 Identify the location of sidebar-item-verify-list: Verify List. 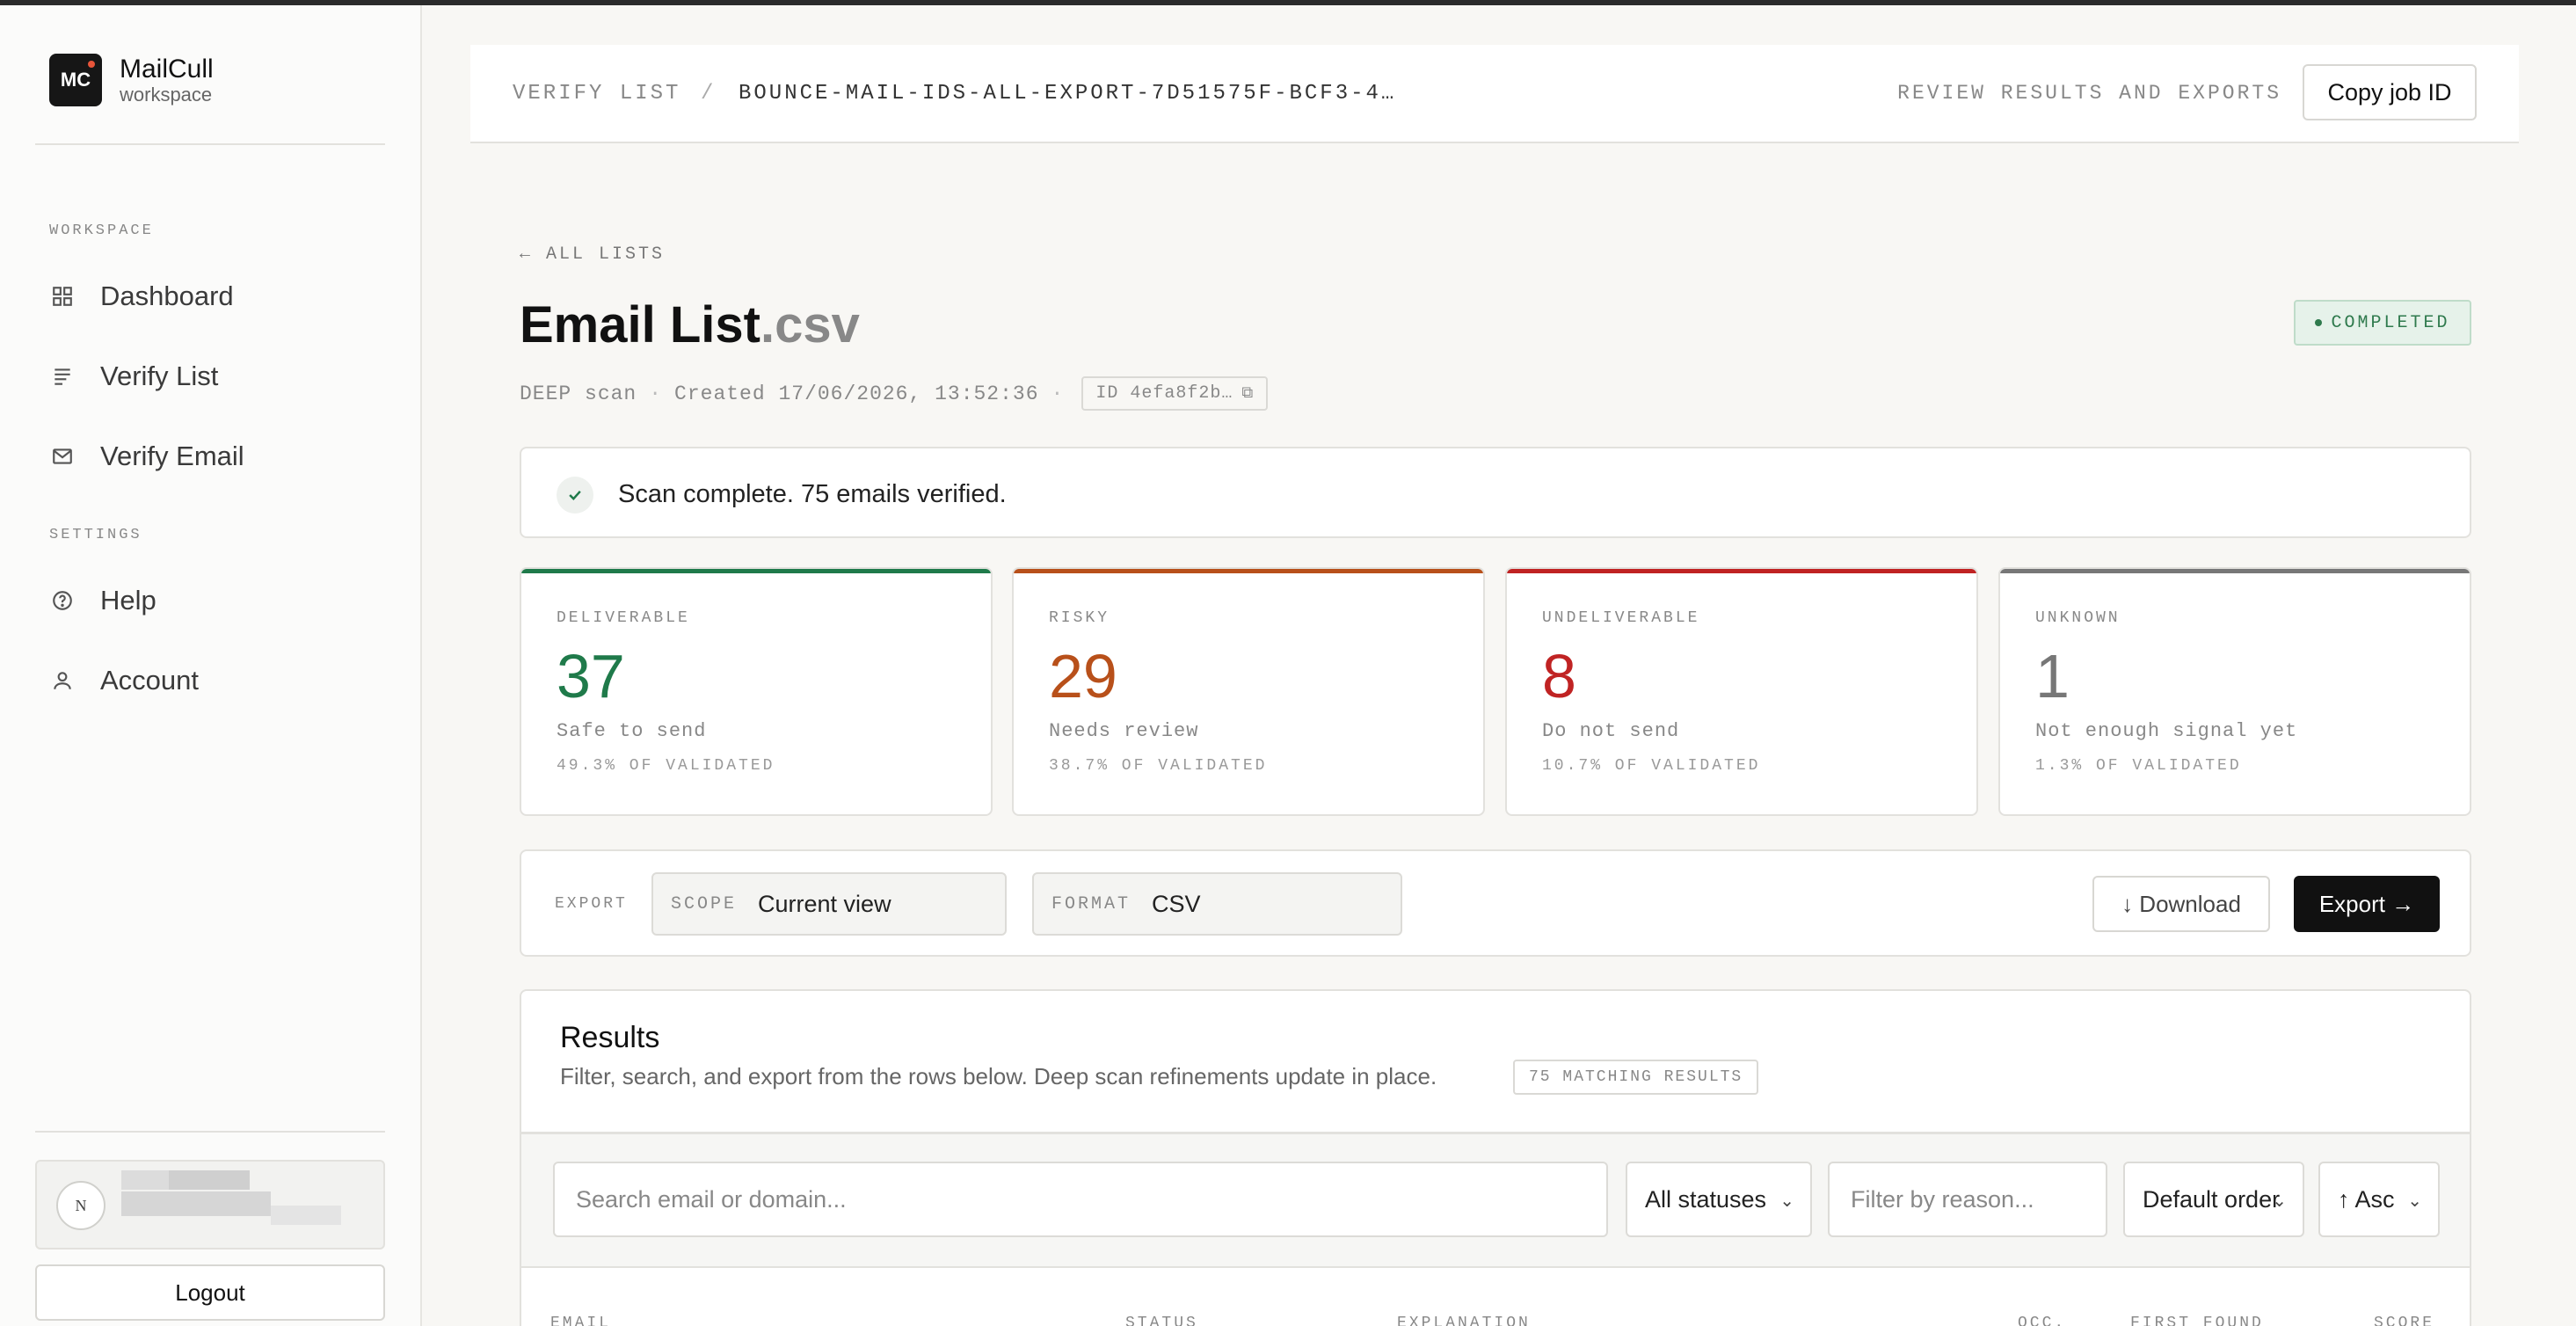
(133, 376).